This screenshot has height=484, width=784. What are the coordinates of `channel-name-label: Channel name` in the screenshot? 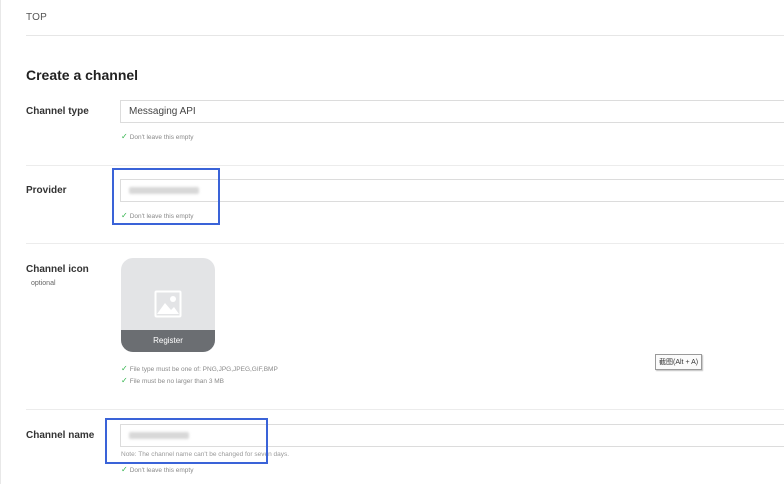 It's located at (60, 435).